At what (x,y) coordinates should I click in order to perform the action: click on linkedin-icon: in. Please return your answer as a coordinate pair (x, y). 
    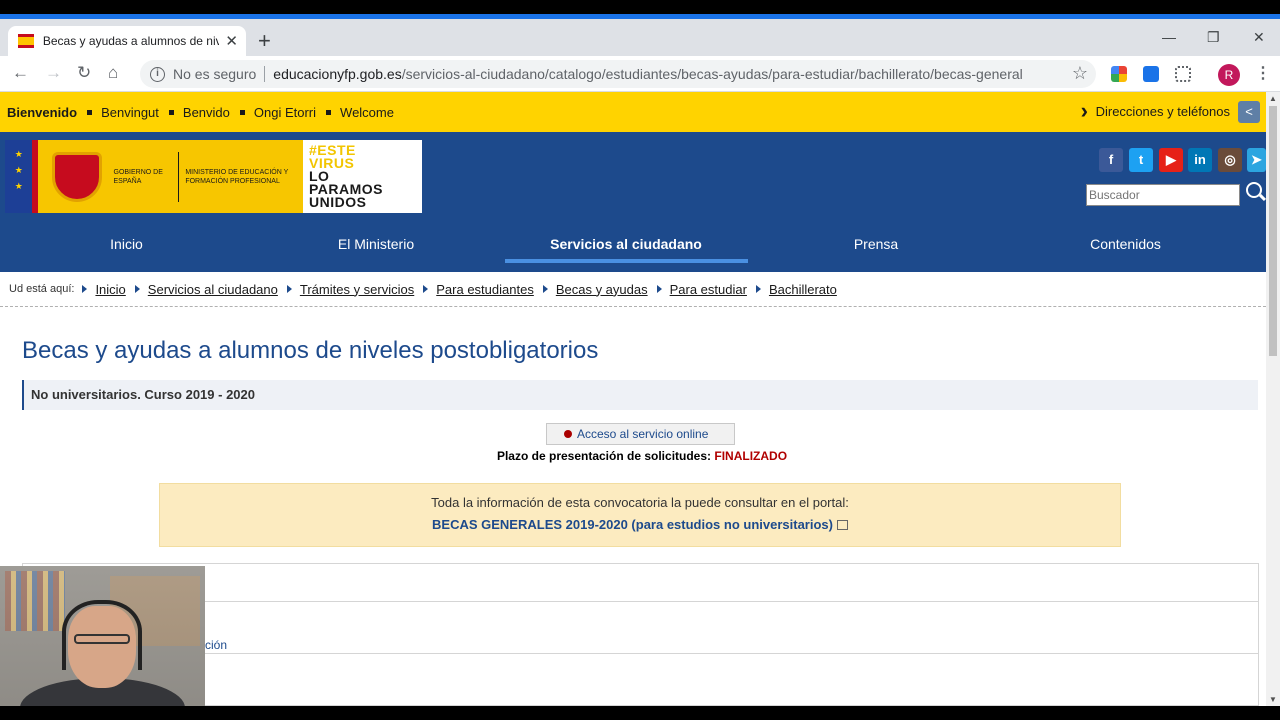
    Looking at the image, I should click on (1200, 160).